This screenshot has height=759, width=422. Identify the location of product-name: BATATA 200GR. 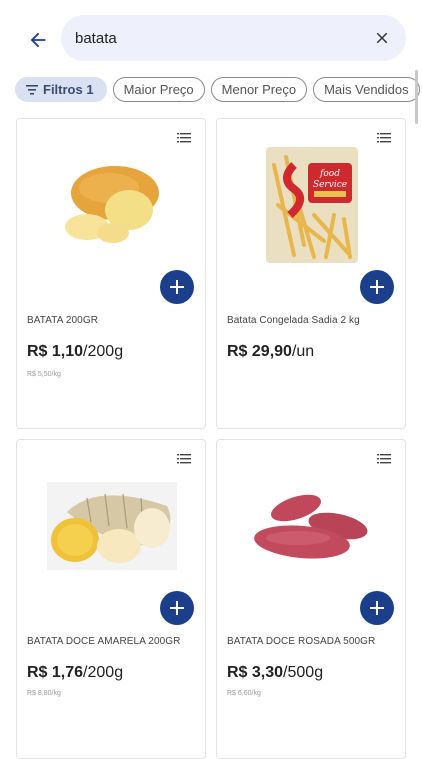
(63, 320).